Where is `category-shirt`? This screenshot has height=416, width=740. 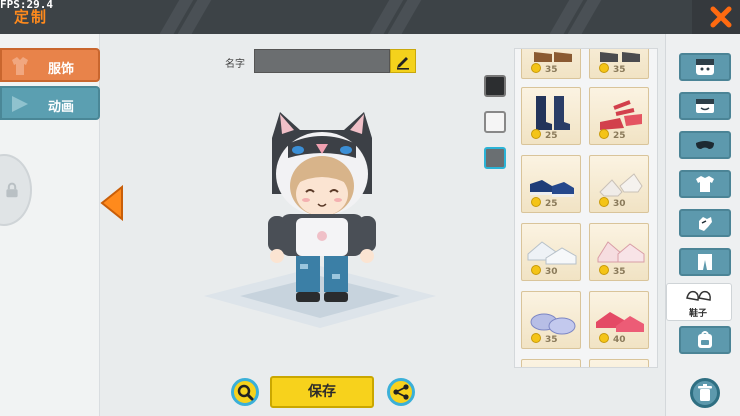
category-shirt is located at coordinates (705, 184).